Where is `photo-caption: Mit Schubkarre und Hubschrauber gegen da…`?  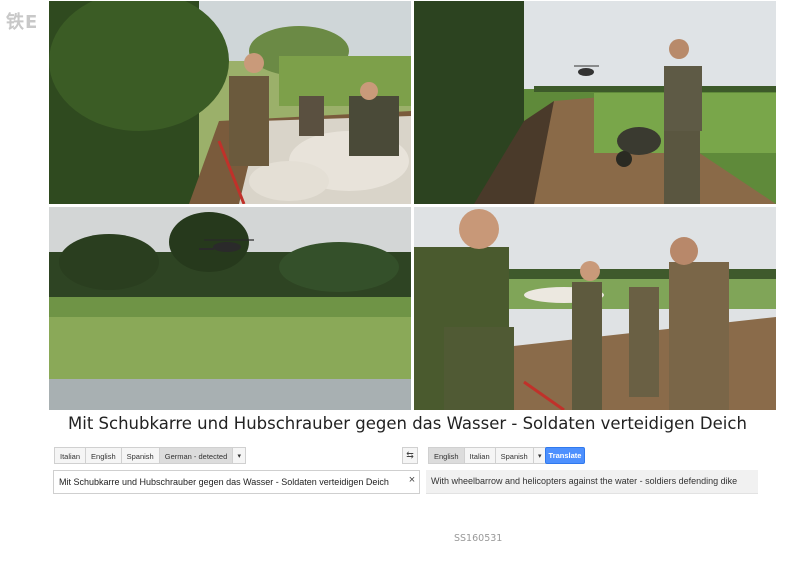 photo-caption: Mit Schubkarre und Hubschrauber gegen da… is located at coordinates (407, 423).